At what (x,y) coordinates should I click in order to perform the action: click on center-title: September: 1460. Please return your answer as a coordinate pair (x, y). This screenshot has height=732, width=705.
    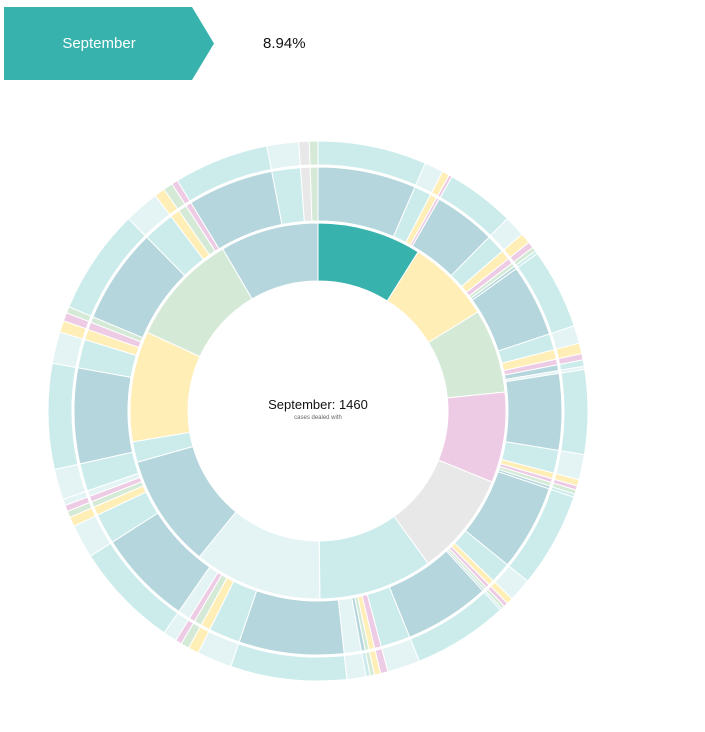
    Looking at the image, I should click on (318, 404).